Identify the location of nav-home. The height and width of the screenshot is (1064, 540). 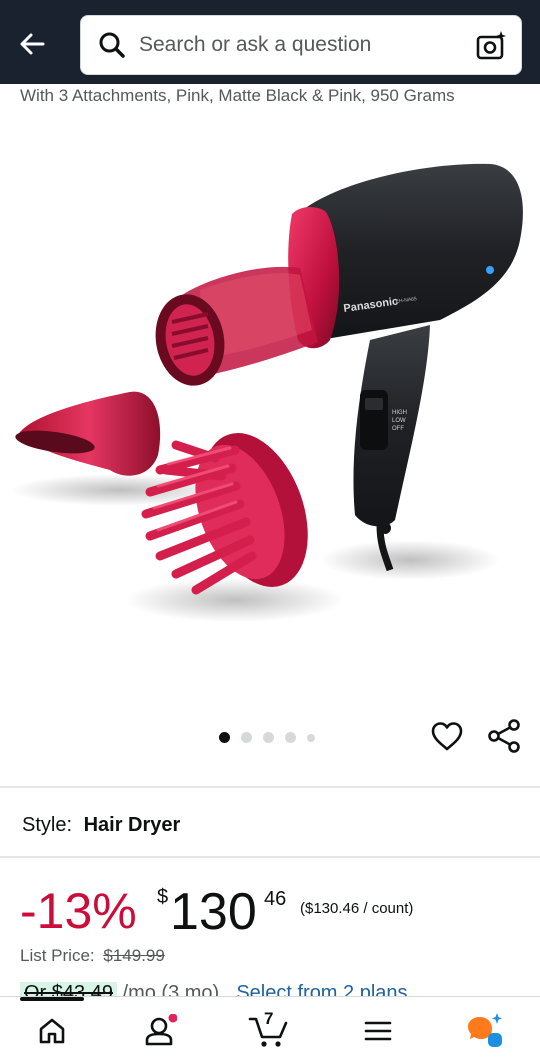
(52, 1031).